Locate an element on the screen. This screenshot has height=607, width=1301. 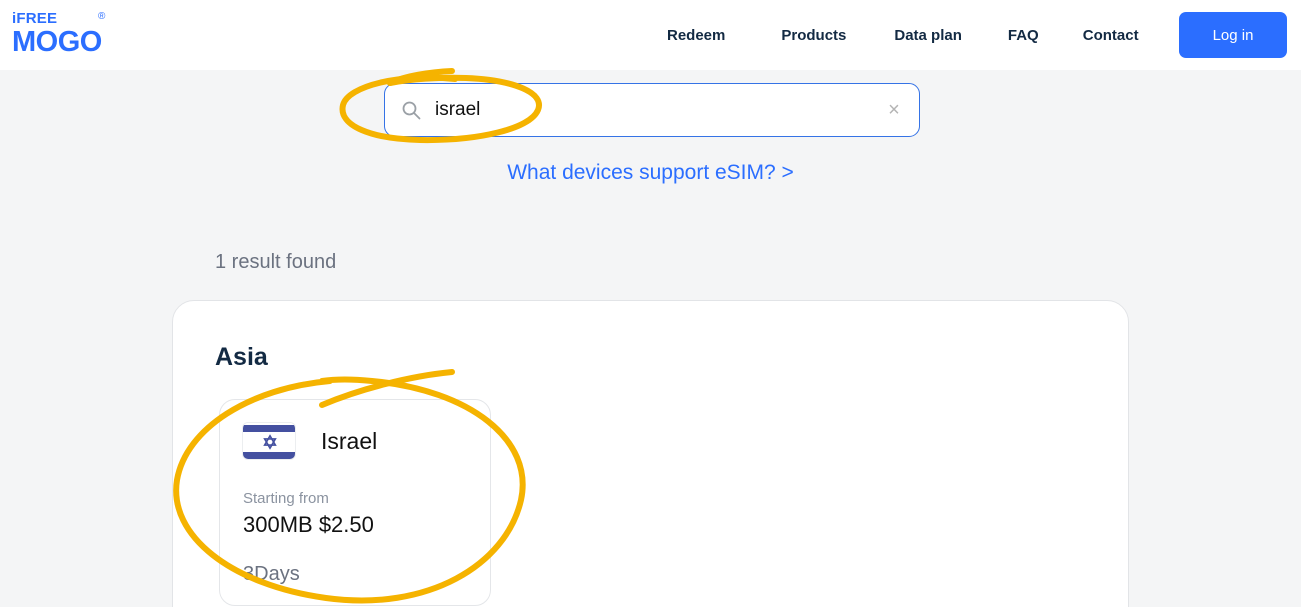
logo: iFREE MOGO ® is located at coordinates (67, 35).